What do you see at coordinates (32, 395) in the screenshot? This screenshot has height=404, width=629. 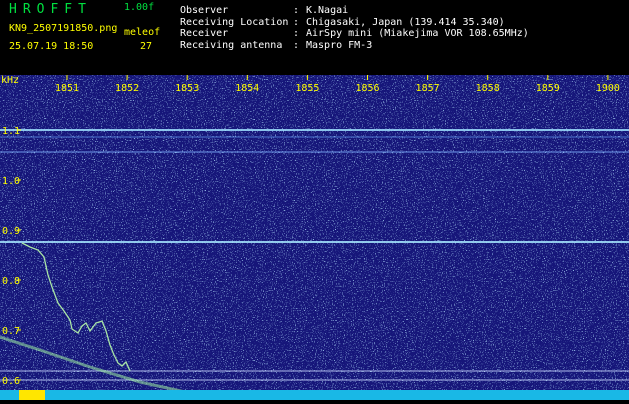 I see `left-marker` at bounding box center [32, 395].